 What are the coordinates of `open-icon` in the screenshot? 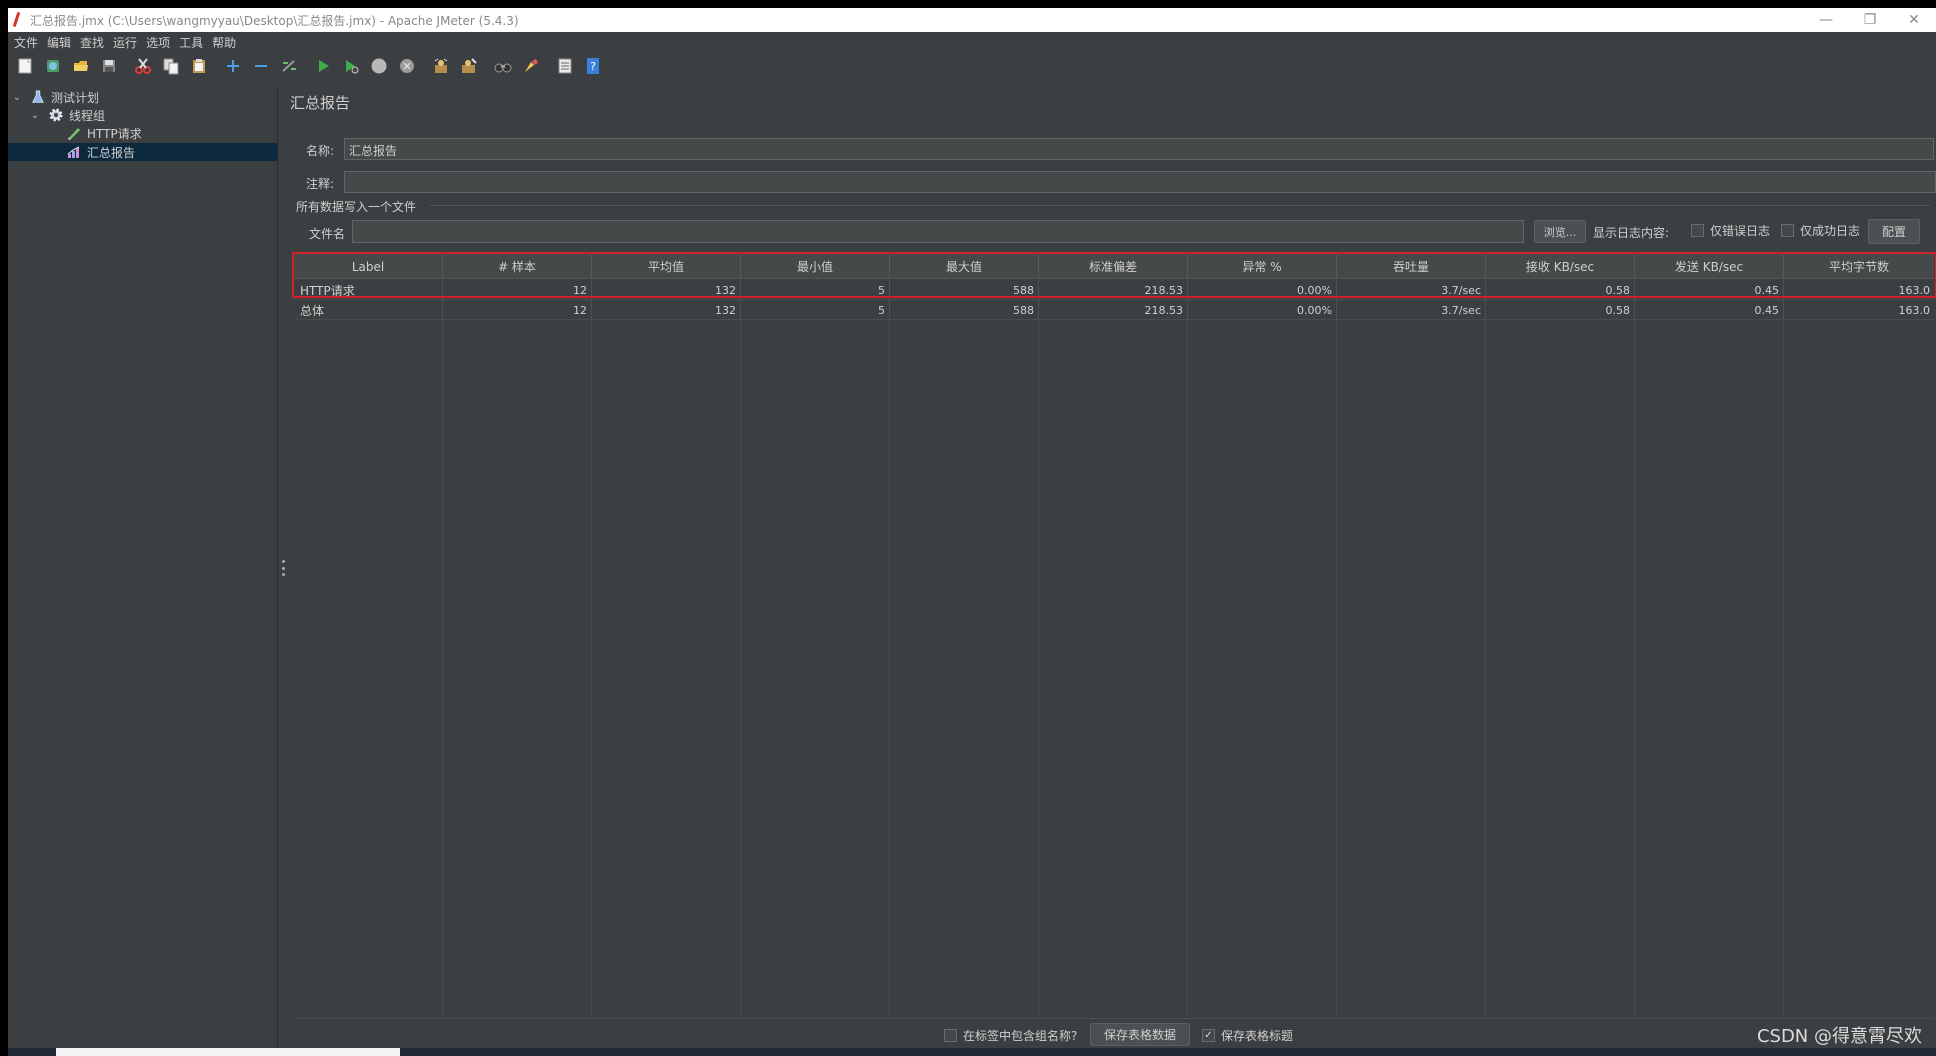 It's located at (81, 66).